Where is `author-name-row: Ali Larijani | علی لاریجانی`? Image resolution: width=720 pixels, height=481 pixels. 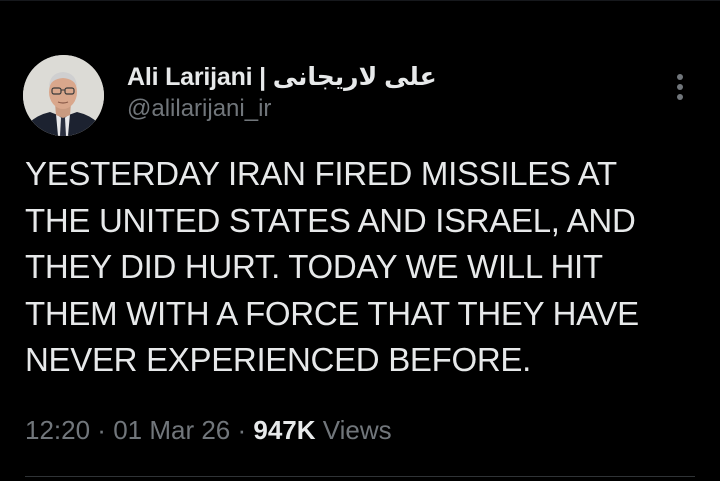 author-name-row: Ali Larijani | علی لاریجانی is located at coordinates (282, 77).